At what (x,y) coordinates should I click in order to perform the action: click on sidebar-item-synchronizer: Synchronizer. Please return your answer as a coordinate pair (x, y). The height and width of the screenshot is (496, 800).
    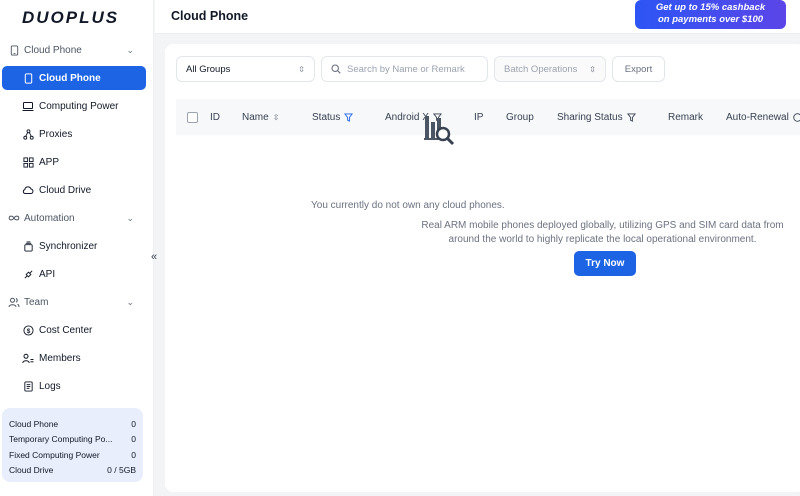
    Looking at the image, I should click on (74, 246).